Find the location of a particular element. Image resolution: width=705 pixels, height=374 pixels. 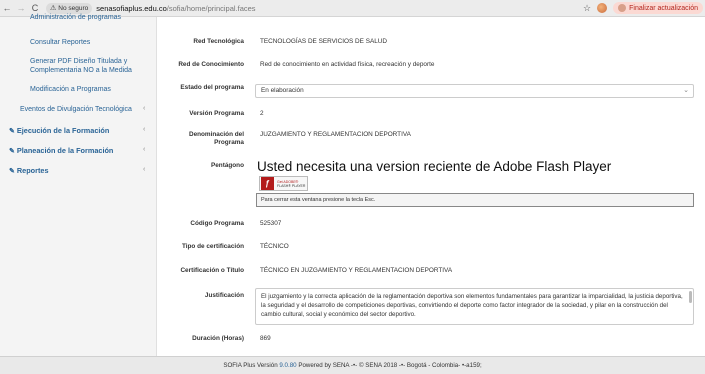

duracion-value: 869 is located at coordinates (265, 338).